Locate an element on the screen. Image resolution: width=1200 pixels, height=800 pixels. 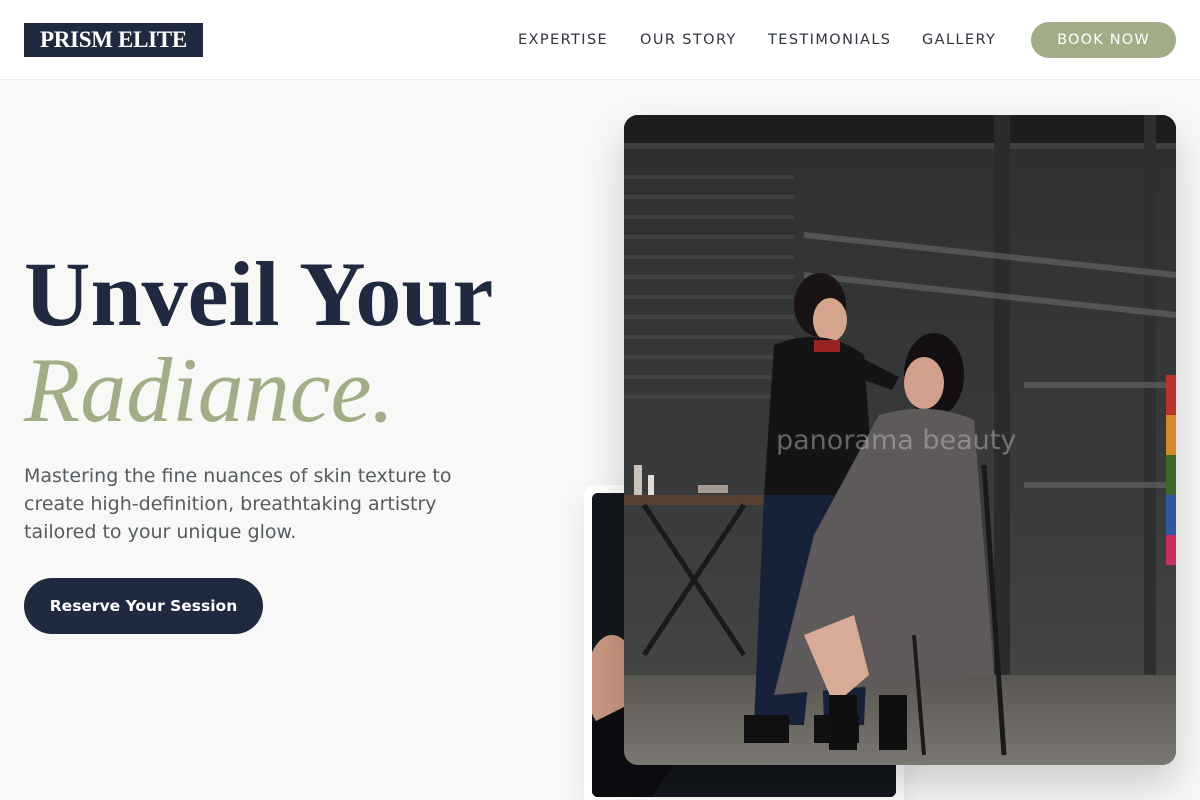
nav-link-our-story: OUR STORY is located at coordinates (688, 40).